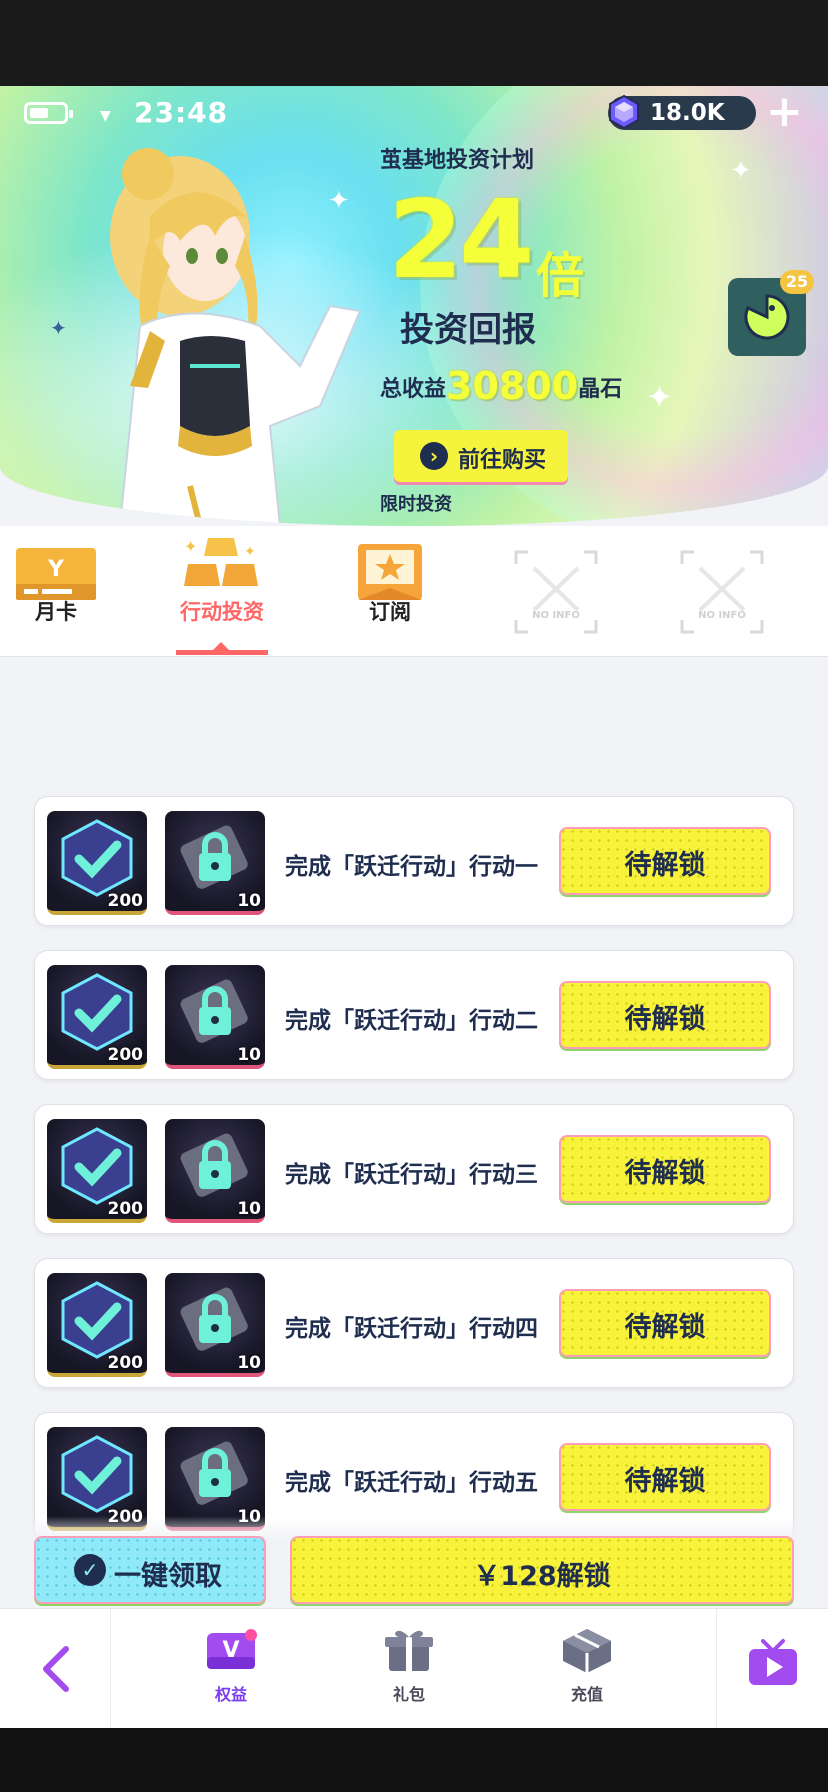  I want to click on task-row: 200 10 完成「跃迁行动」行动四 待解锁, so click(414, 1323).